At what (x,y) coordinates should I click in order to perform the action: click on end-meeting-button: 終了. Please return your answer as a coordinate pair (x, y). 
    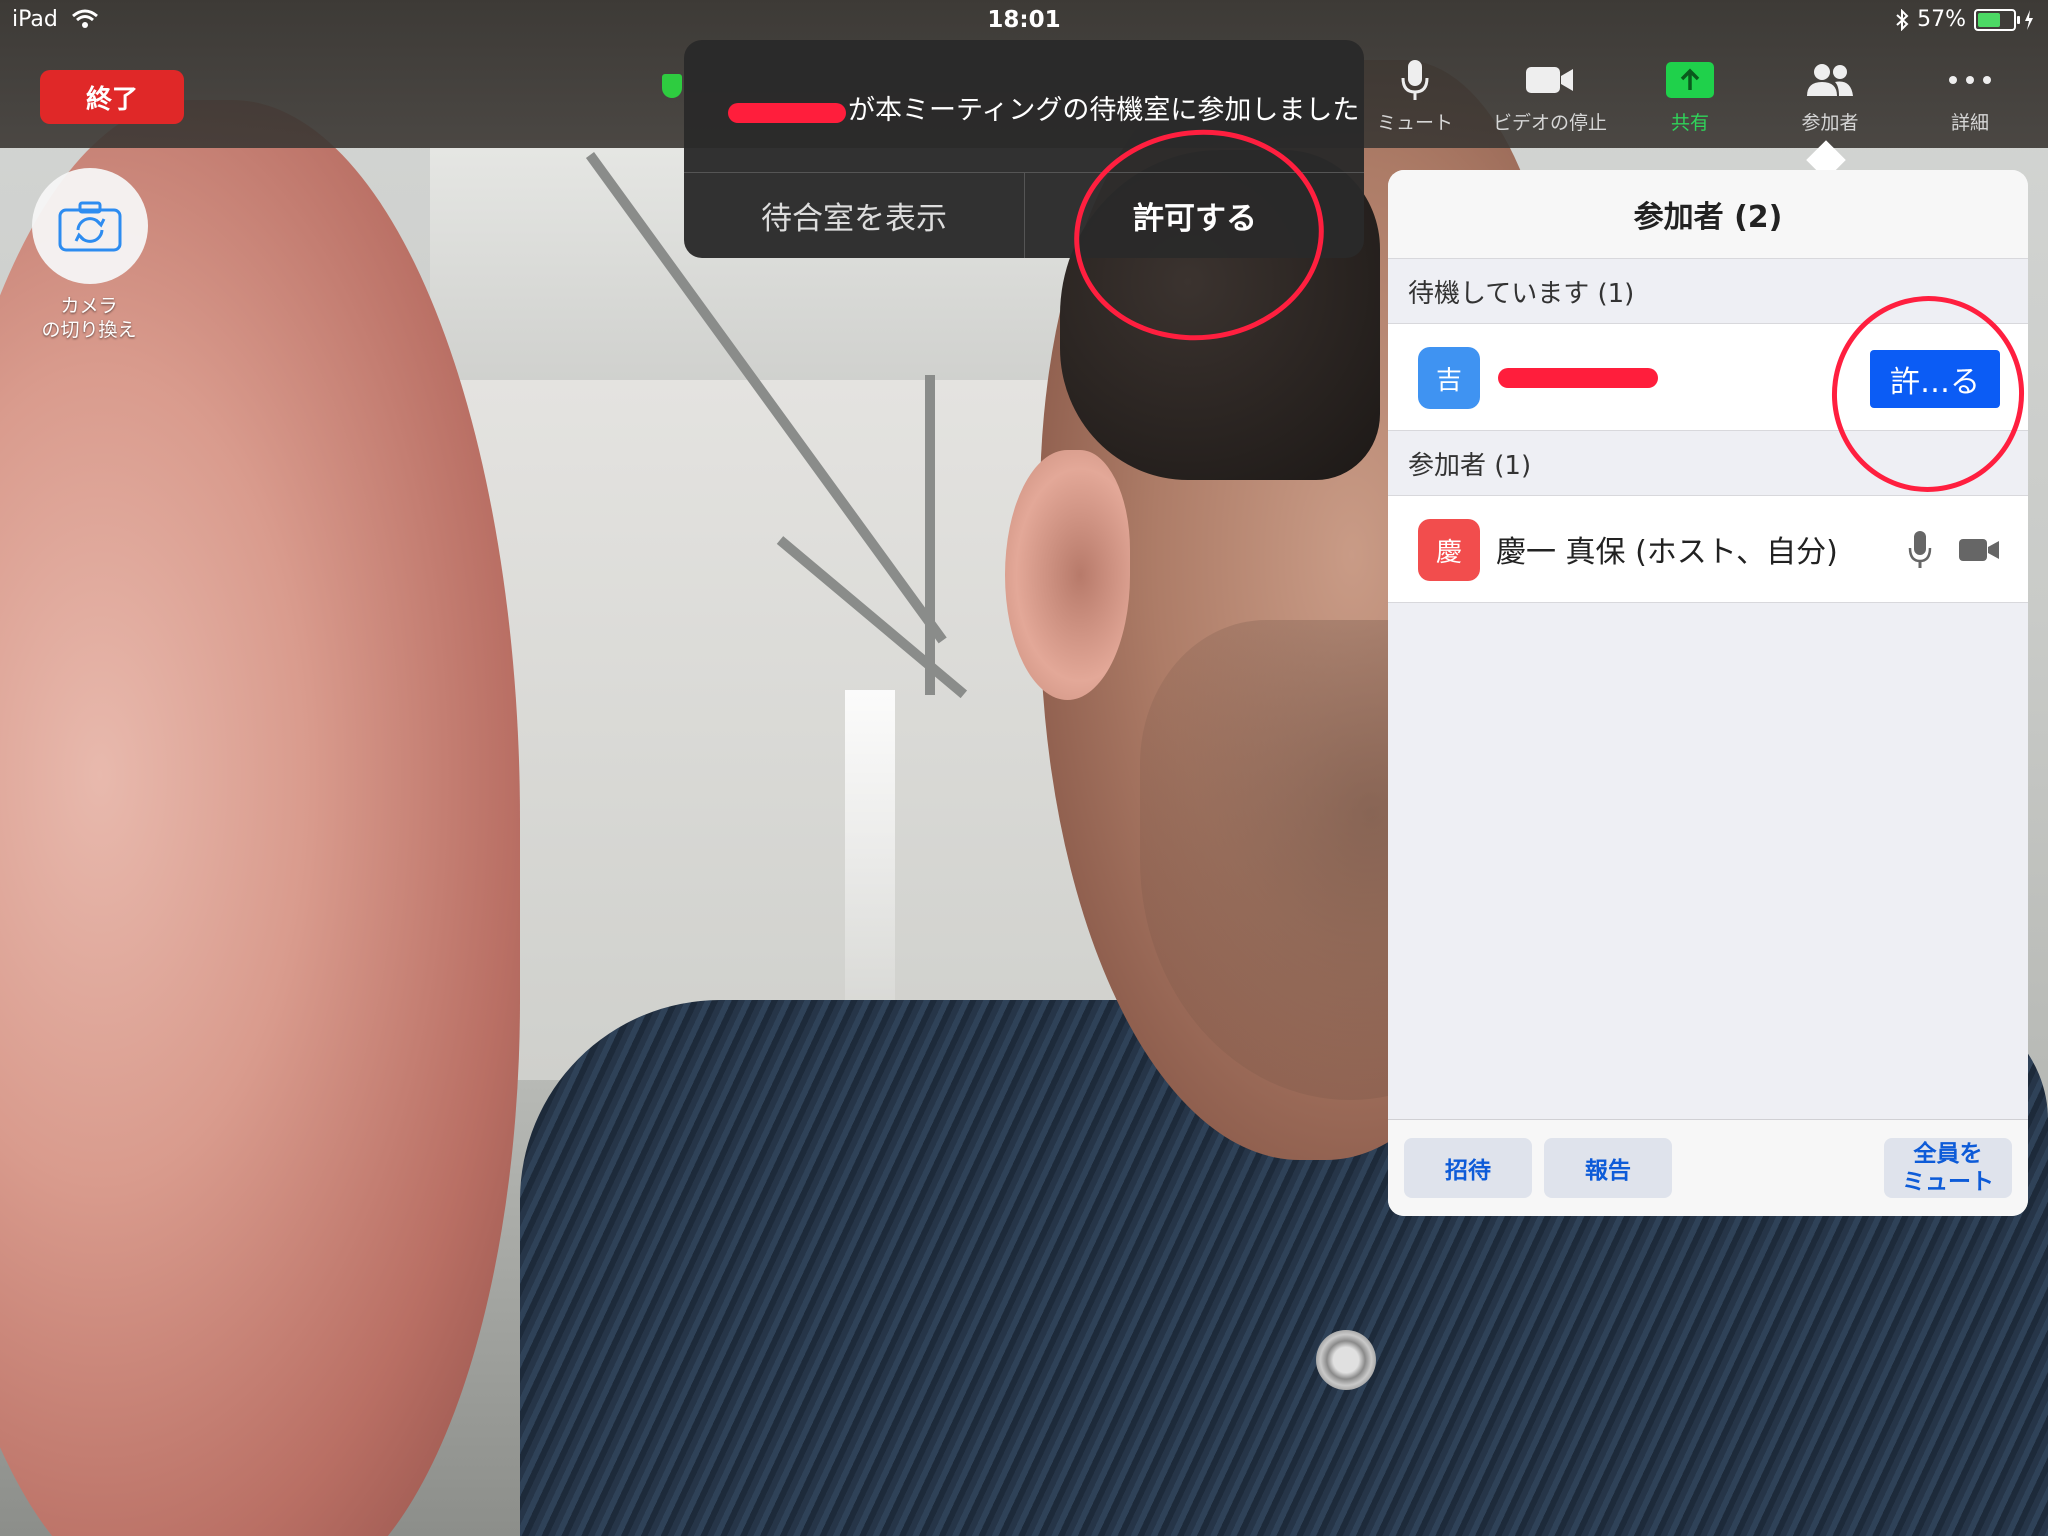
    Looking at the image, I should click on (112, 97).